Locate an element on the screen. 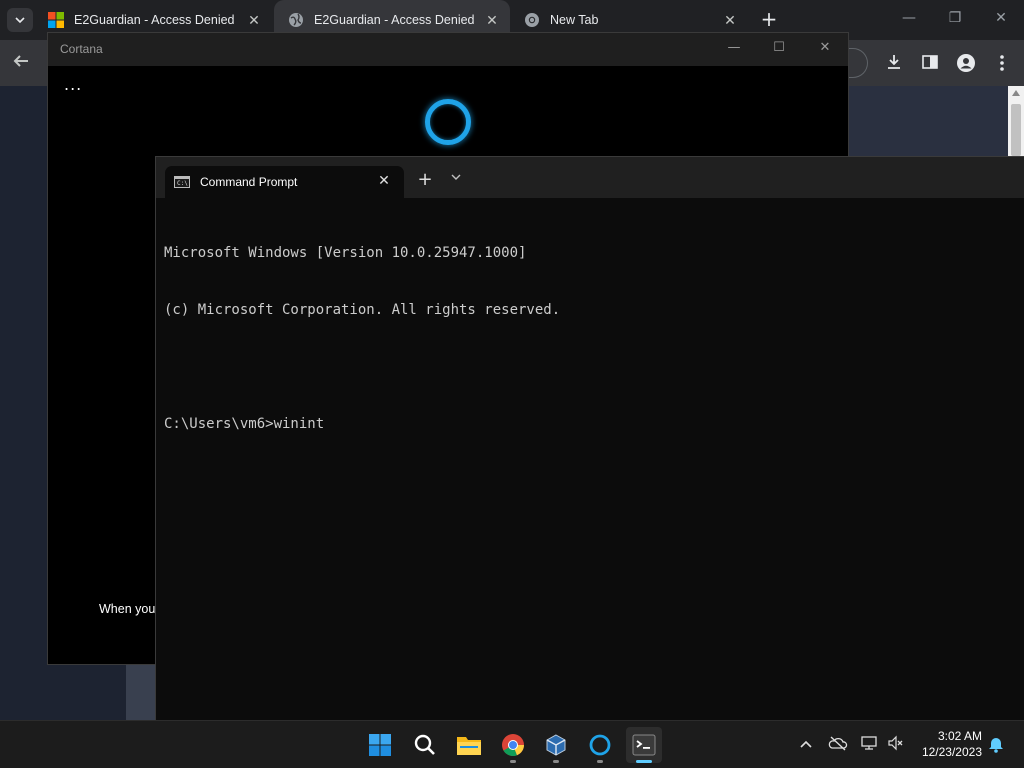 The height and width of the screenshot is (768, 1024). file-explorer-icon is located at coordinates (469, 746).